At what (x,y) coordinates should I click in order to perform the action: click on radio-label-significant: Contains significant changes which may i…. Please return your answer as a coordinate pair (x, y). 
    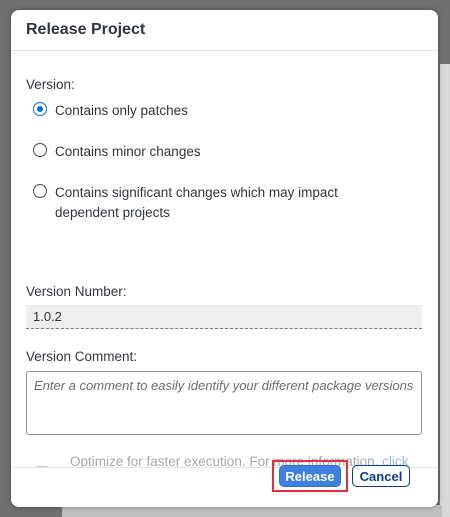
    Looking at the image, I should click on (196, 202).